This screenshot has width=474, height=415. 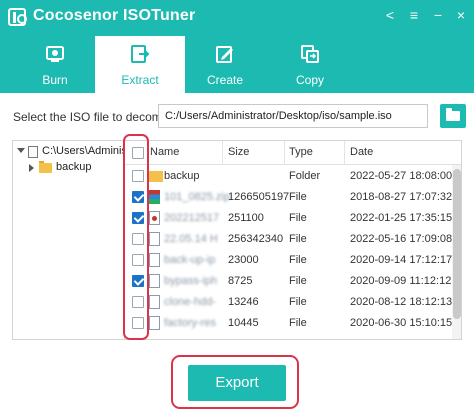 What do you see at coordinates (401, 239) in the screenshot?
I see `file-date: 2022-05-16 17:09:08` at bounding box center [401, 239].